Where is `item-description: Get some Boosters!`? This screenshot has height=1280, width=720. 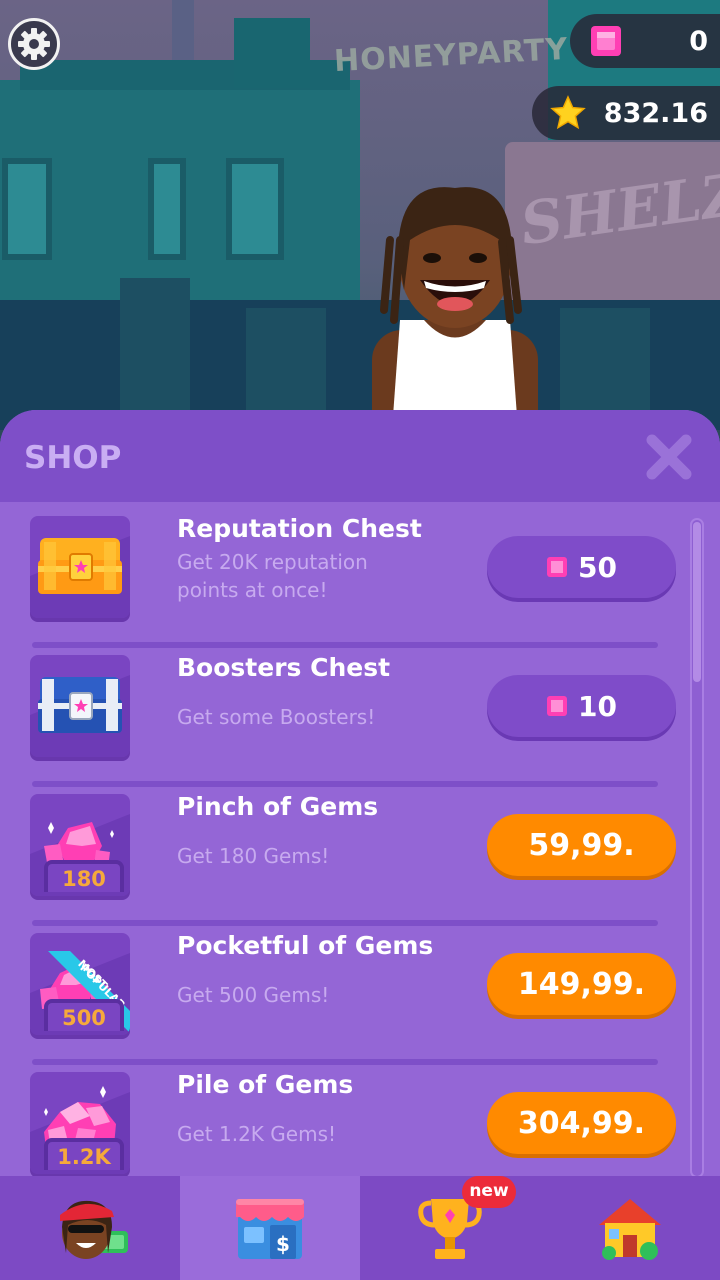 item-description: Get some Boosters! is located at coordinates (276, 717).